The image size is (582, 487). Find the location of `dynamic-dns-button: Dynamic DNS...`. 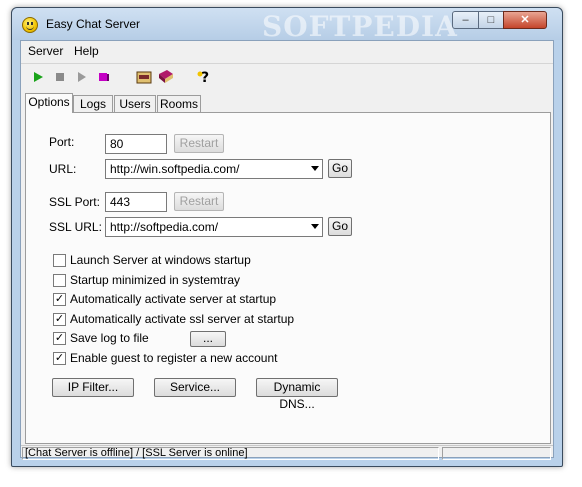

dynamic-dns-button: Dynamic DNS... is located at coordinates (297, 394).